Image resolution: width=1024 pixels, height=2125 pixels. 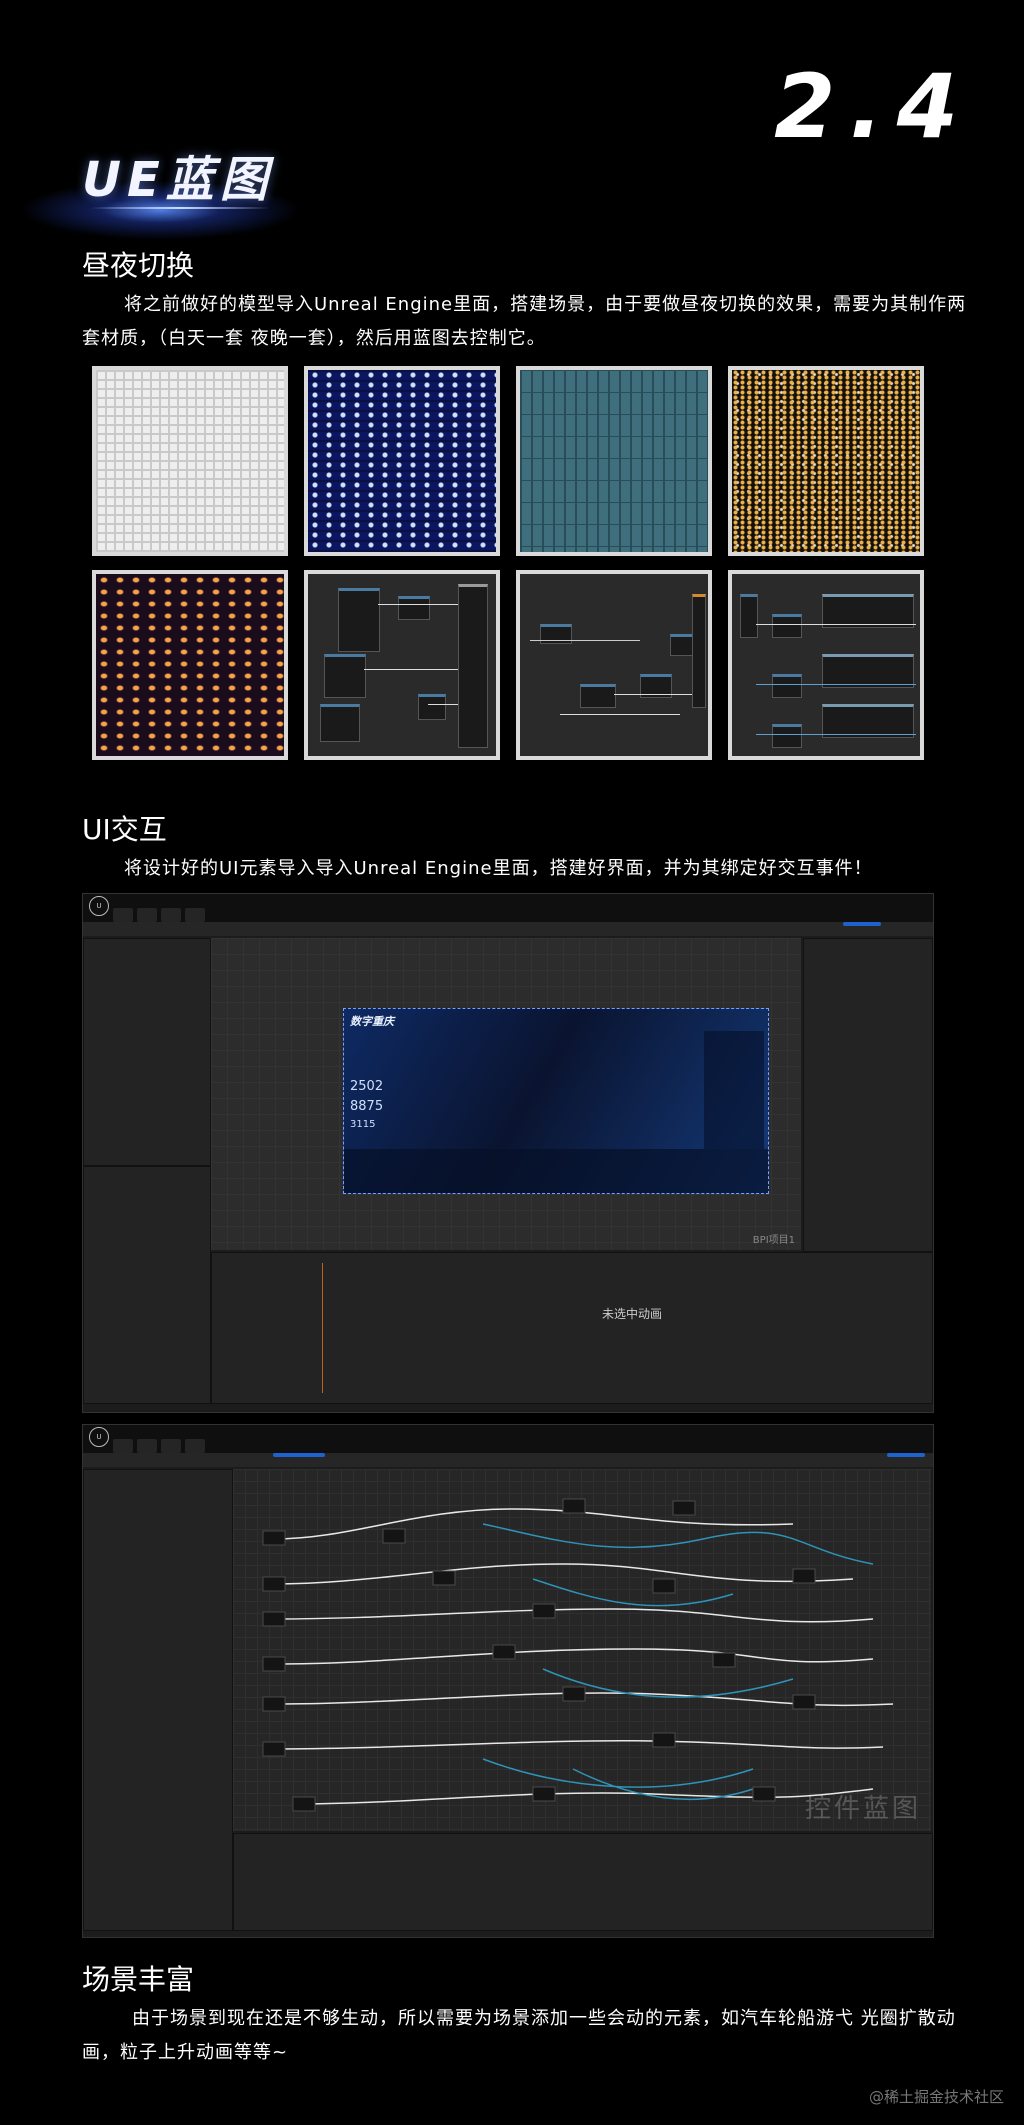 What do you see at coordinates (138, 1979) in the screenshot?
I see `scene-heading: 场景丰富` at bounding box center [138, 1979].